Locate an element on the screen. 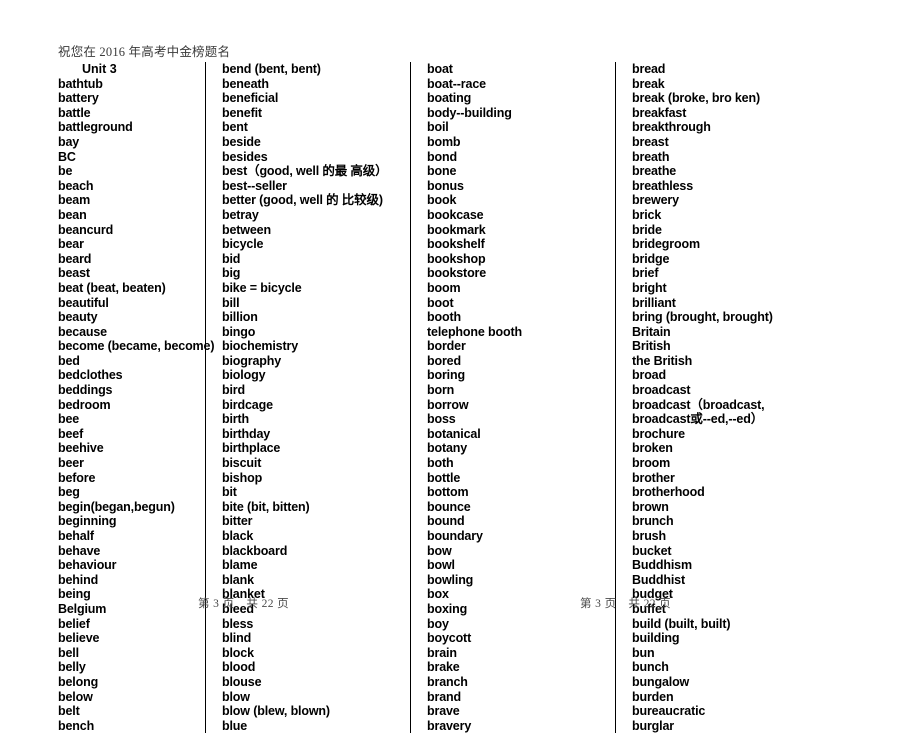 The width and height of the screenshot is (920, 733). word-entry: behind is located at coordinates (78, 579).